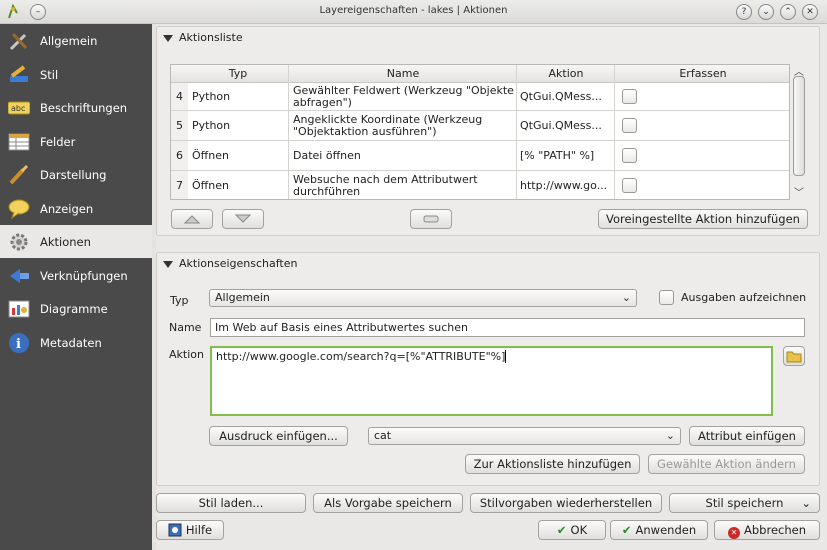  What do you see at coordinates (179, 125) in the screenshot?
I see `row-number: 5` at bounding box center [179, 125].